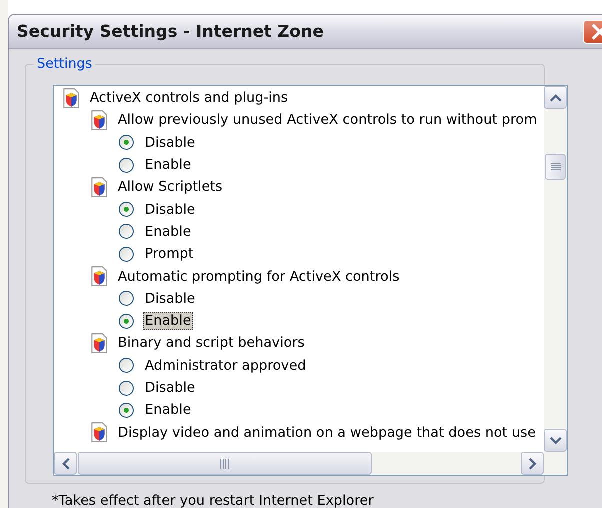 Image resolution: width=602 pixels, height=508 pixels. I want to click on horizontal-scrollbar, so click(299, 463).